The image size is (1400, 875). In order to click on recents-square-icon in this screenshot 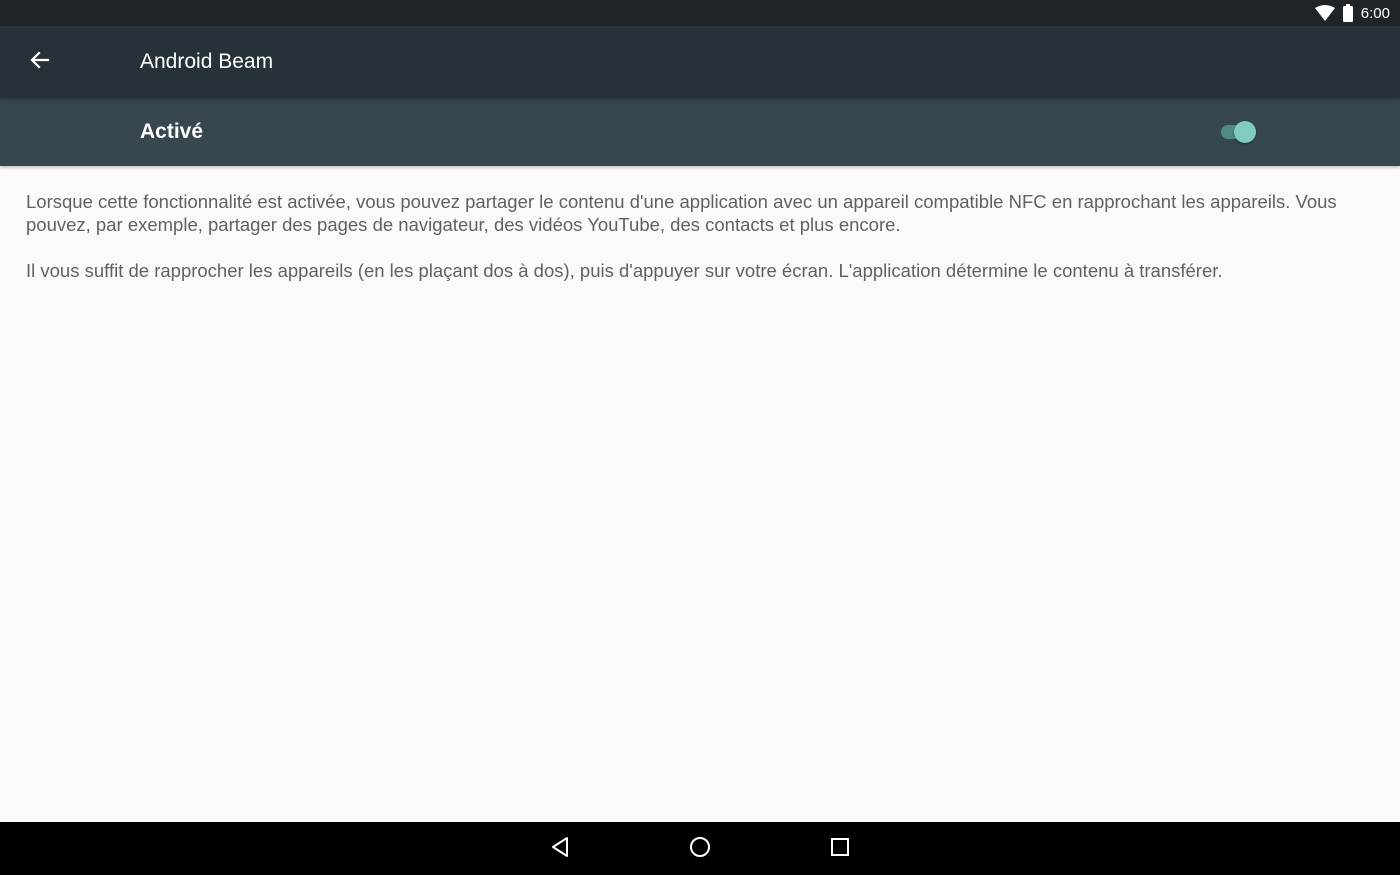, I will do `click(840, 849)`.